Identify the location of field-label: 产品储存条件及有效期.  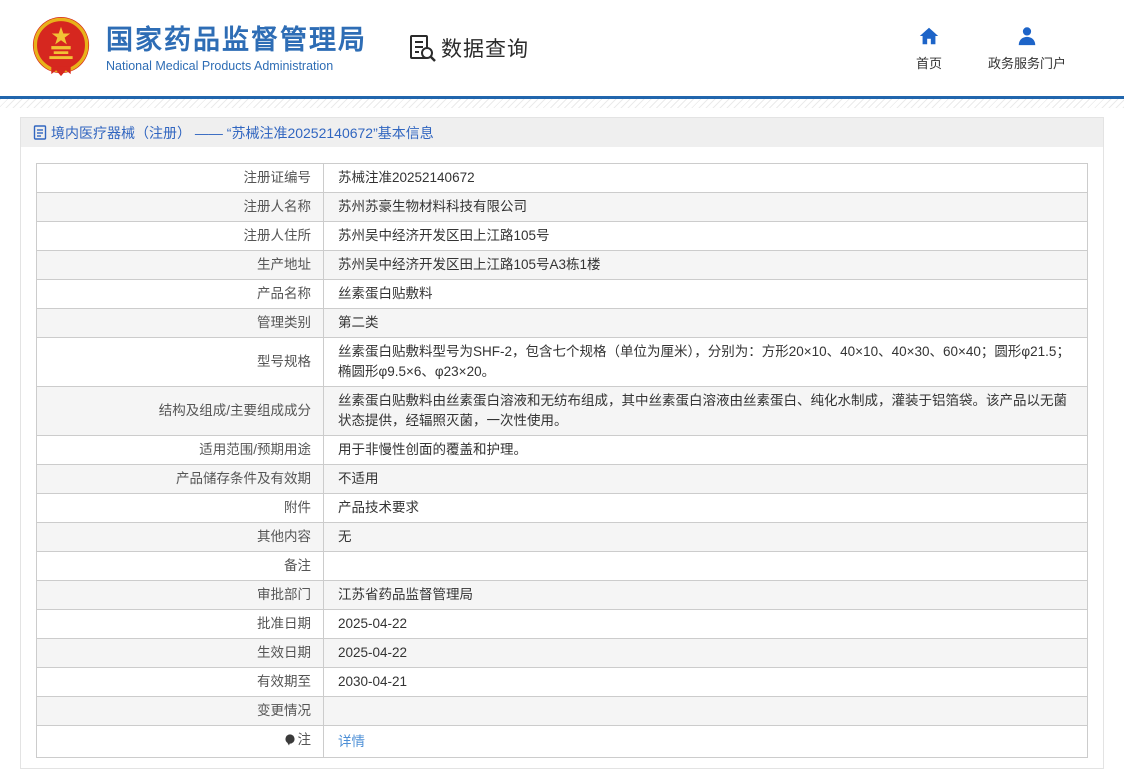
(180, 479).